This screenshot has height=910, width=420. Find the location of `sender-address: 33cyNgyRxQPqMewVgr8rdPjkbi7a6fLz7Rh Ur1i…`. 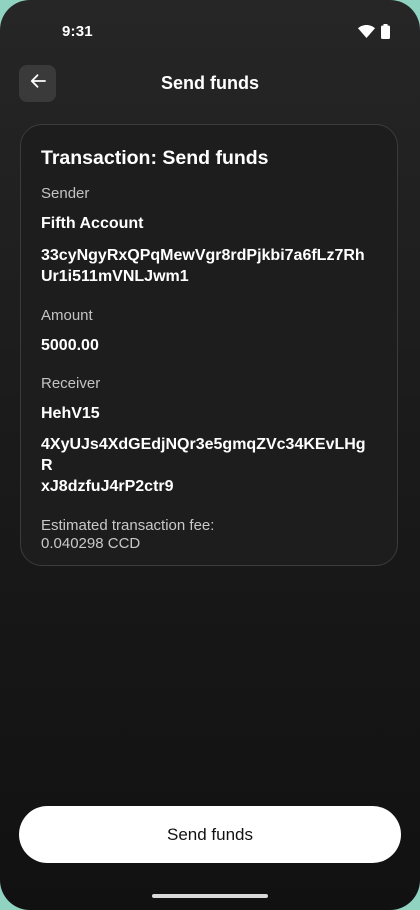

sender-address: 33cyNgyRxQPqMewVgr8rdPjkbi7a6fLz7Rh Ur1i… is located at coordinates (209, 266).